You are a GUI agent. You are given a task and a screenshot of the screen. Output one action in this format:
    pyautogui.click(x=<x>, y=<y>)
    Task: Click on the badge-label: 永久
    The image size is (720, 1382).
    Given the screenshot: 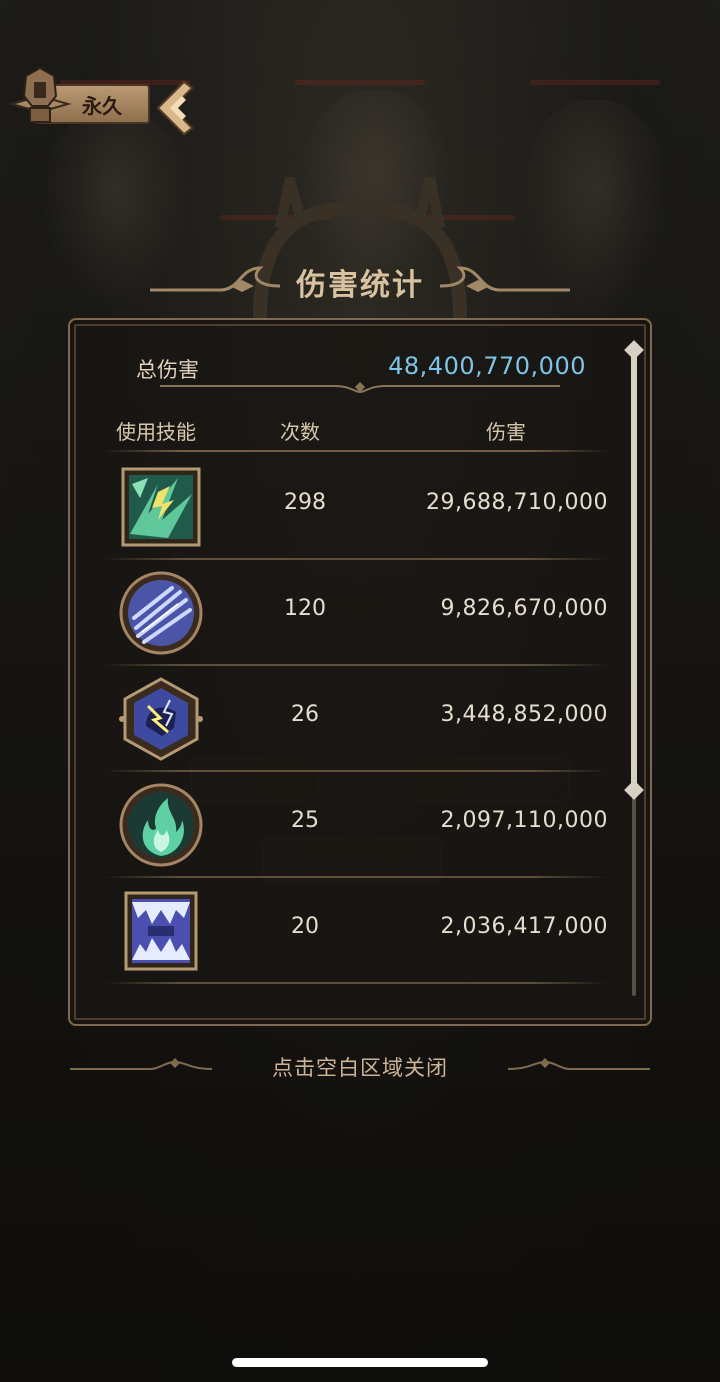 What is the action you would take?
    pyautogui.click(x=102, y=106)
    